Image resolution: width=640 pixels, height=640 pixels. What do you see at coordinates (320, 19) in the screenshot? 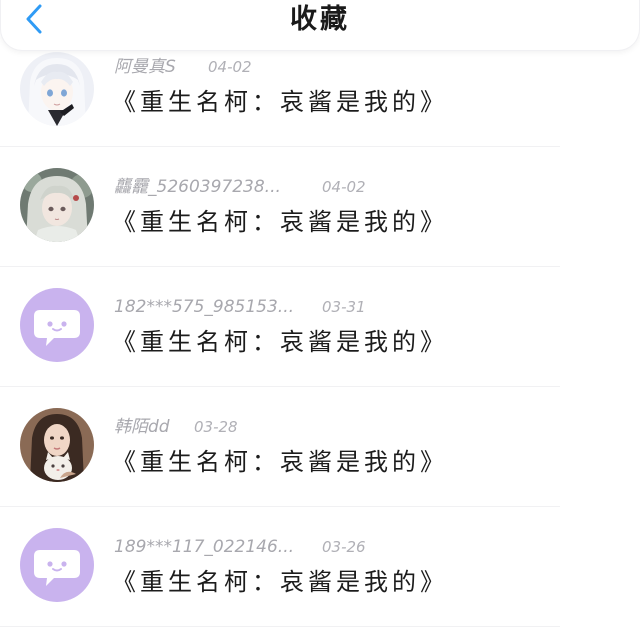
I see `page-title: 收藏` at bounding box center [320, 19].